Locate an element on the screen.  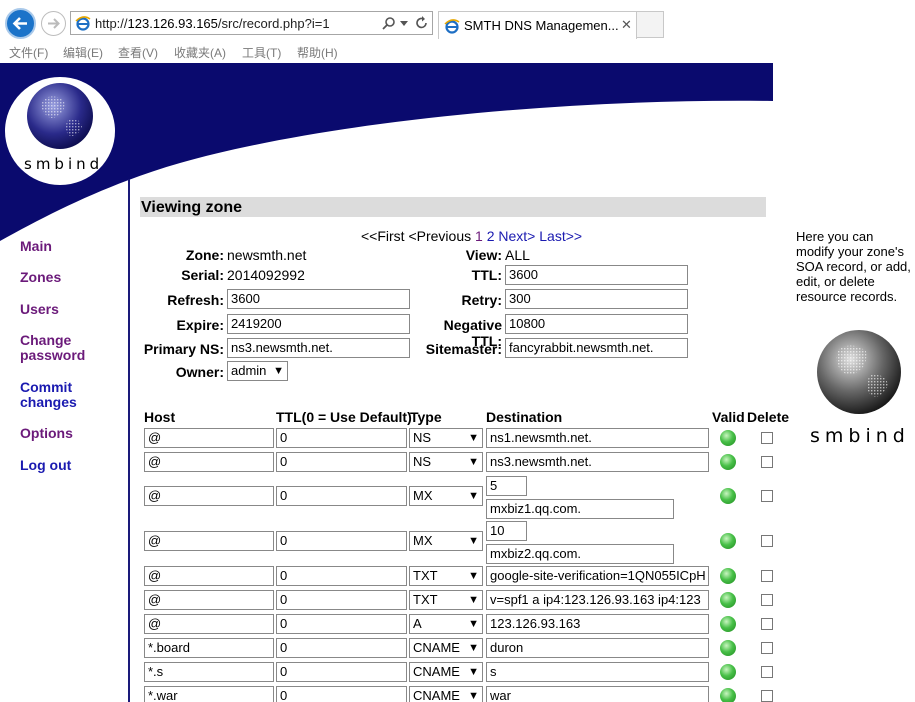
destination-field: war is located at coordinates (597, 694).